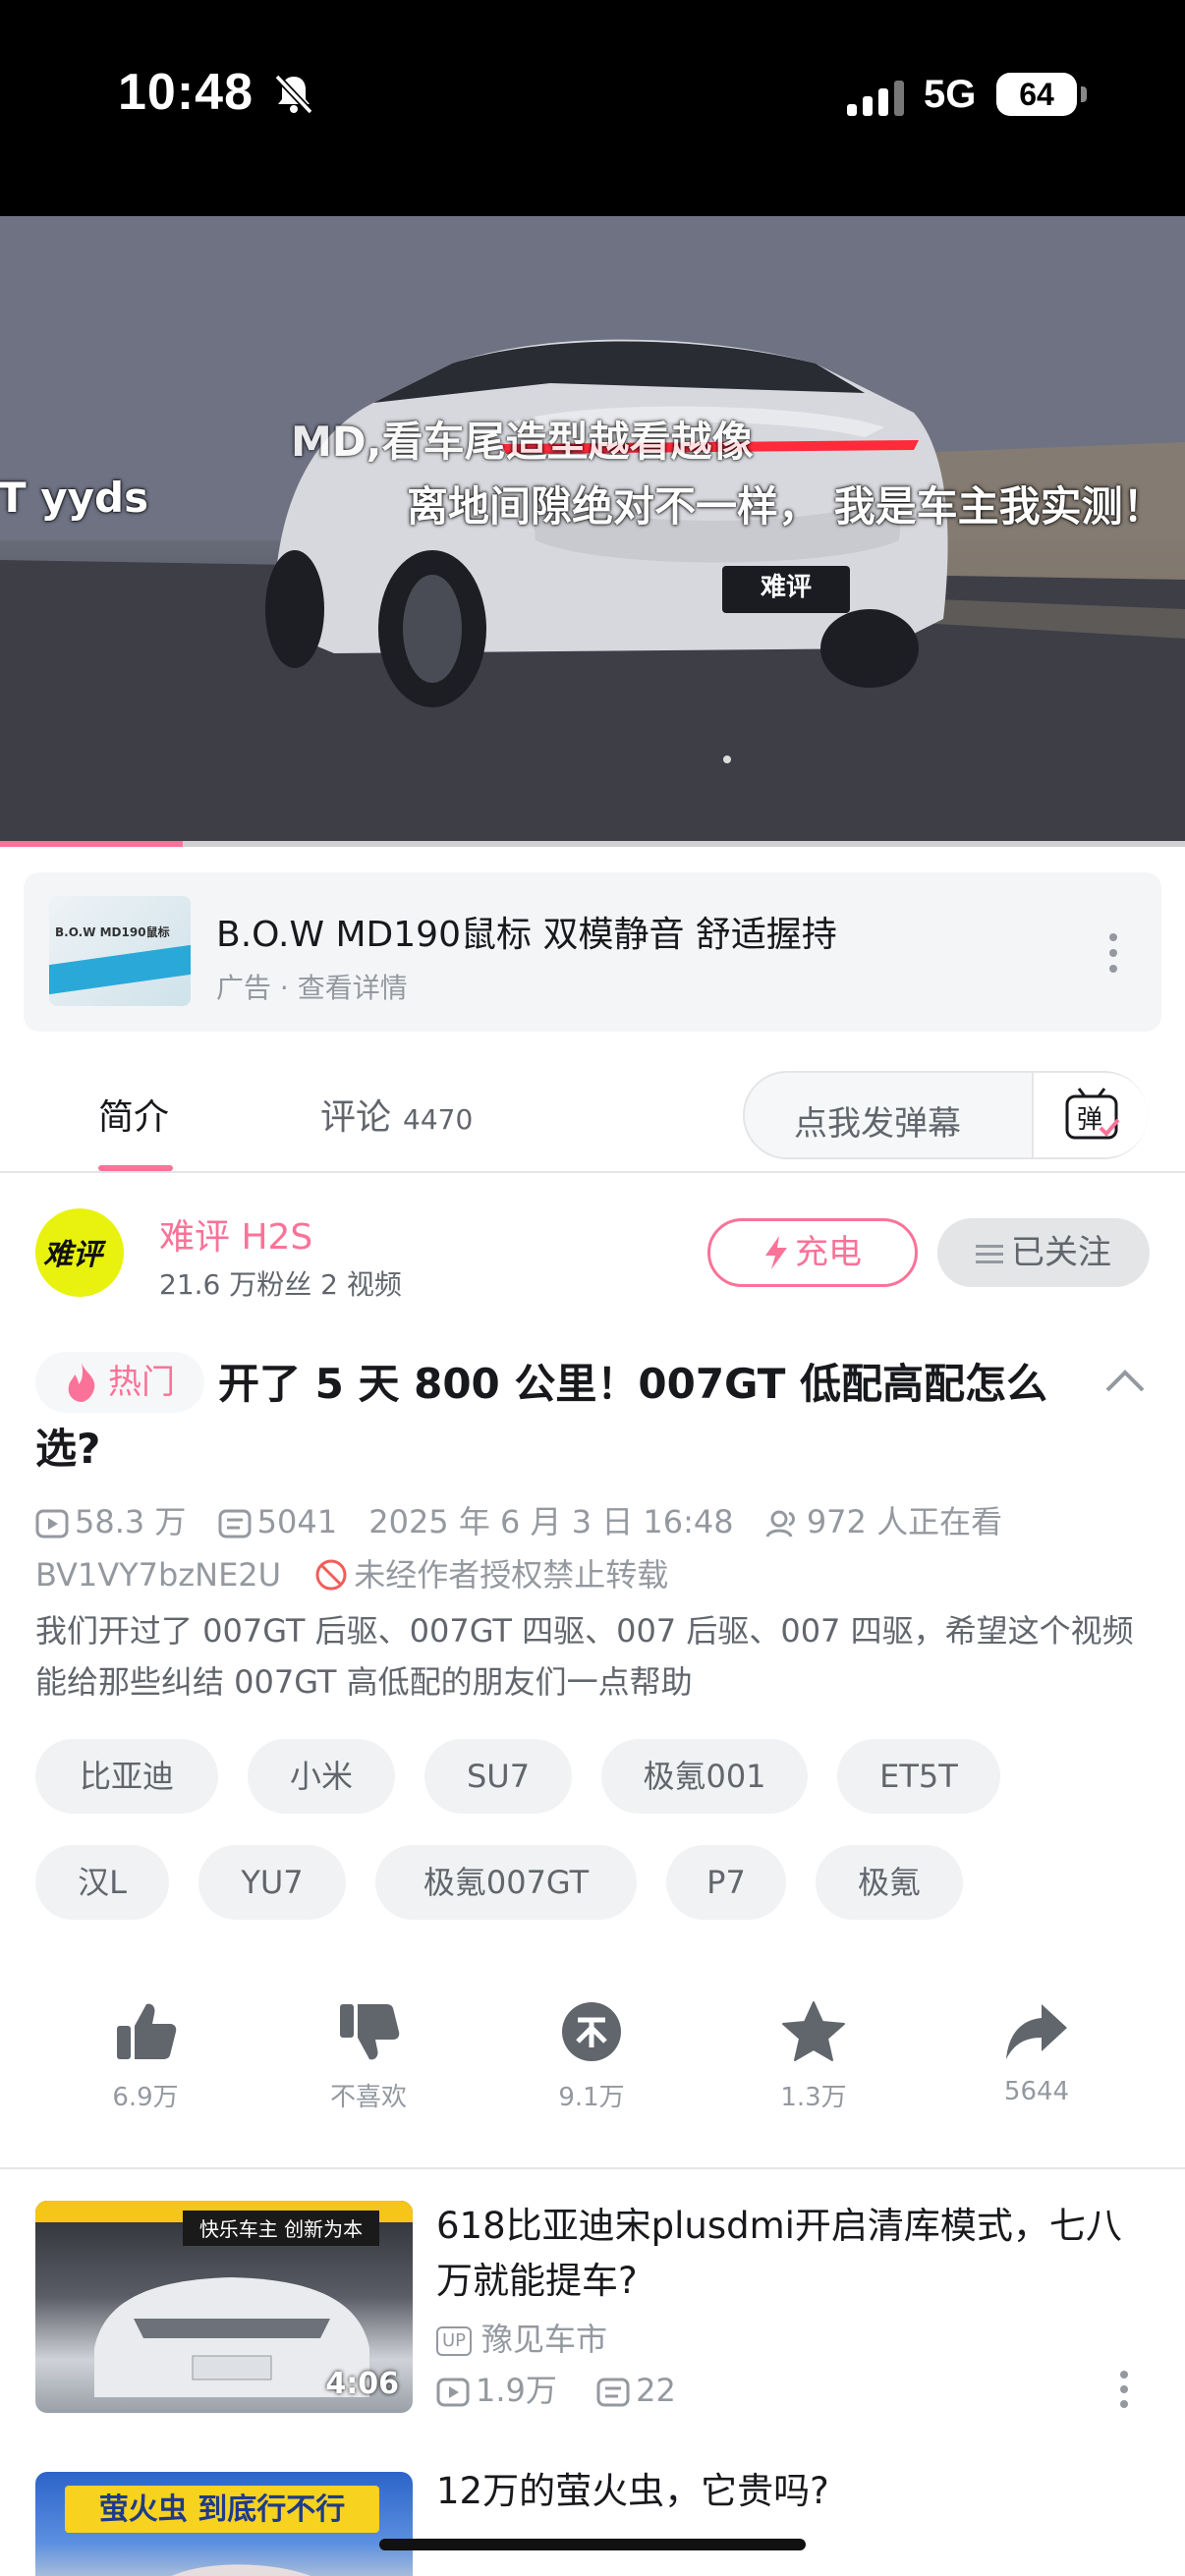 This screenshot has width=1185, height=2576. What do you see at coordinates (281, 2229) in the screenshot?
I see `rec-thumb-text: 快乐车主 创新为本` at bounding box center [281, 2229].